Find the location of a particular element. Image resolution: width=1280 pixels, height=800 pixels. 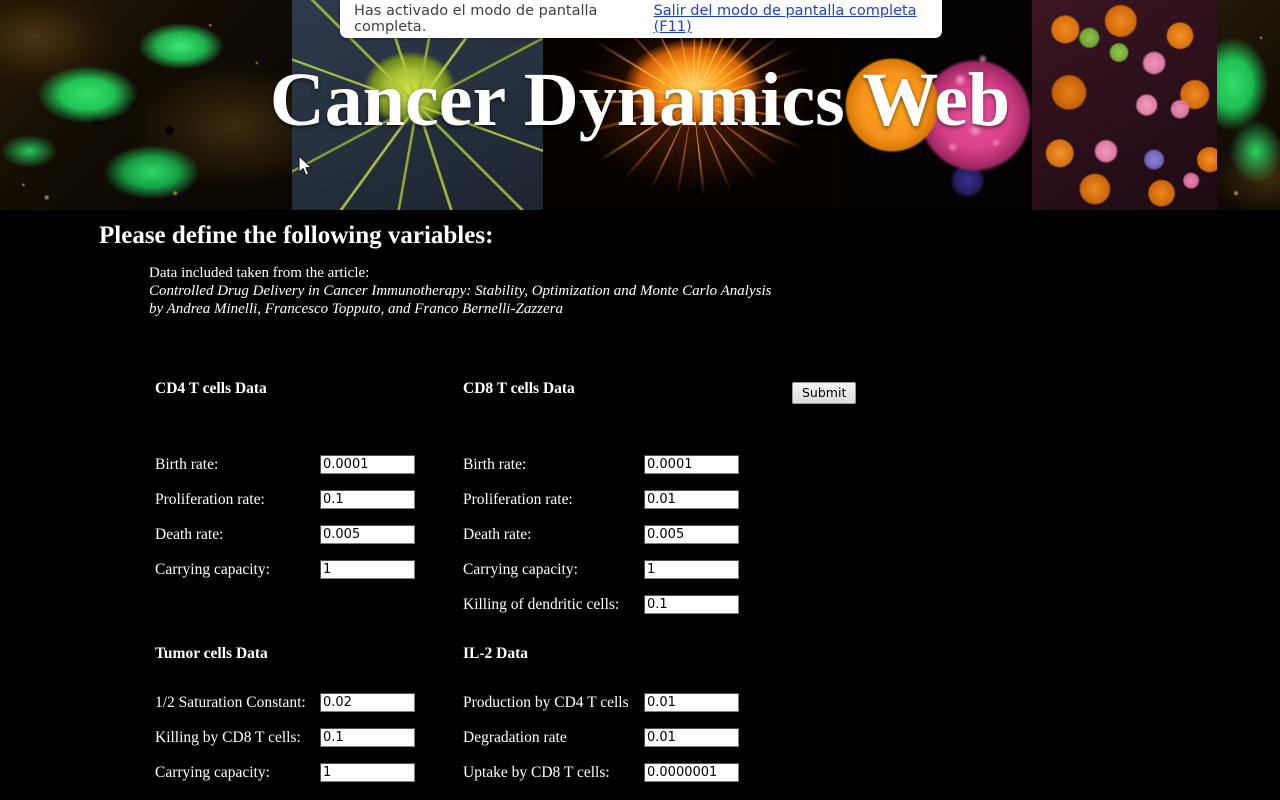

field-label-production-by-cd4-t-cells: Production by CD4 T cells is located at coordinates (546, 702).